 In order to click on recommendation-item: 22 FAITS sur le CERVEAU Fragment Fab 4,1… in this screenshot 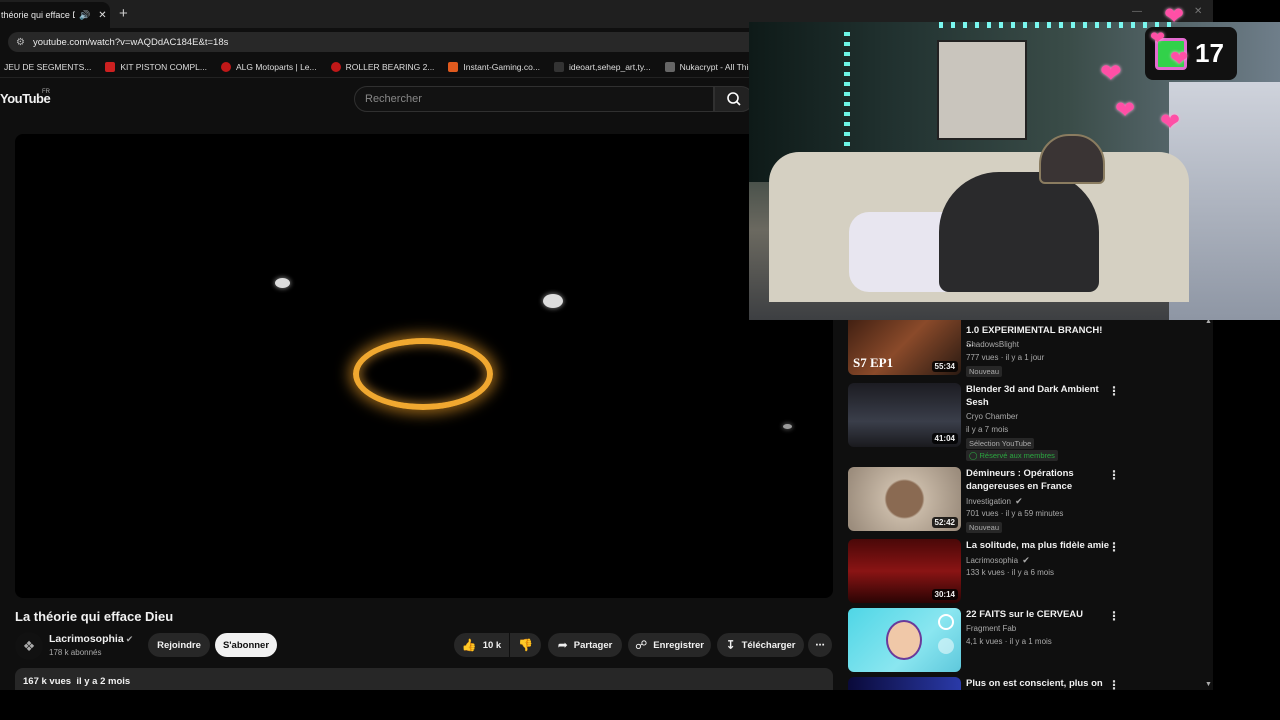, I will do `click(983, 641)`.